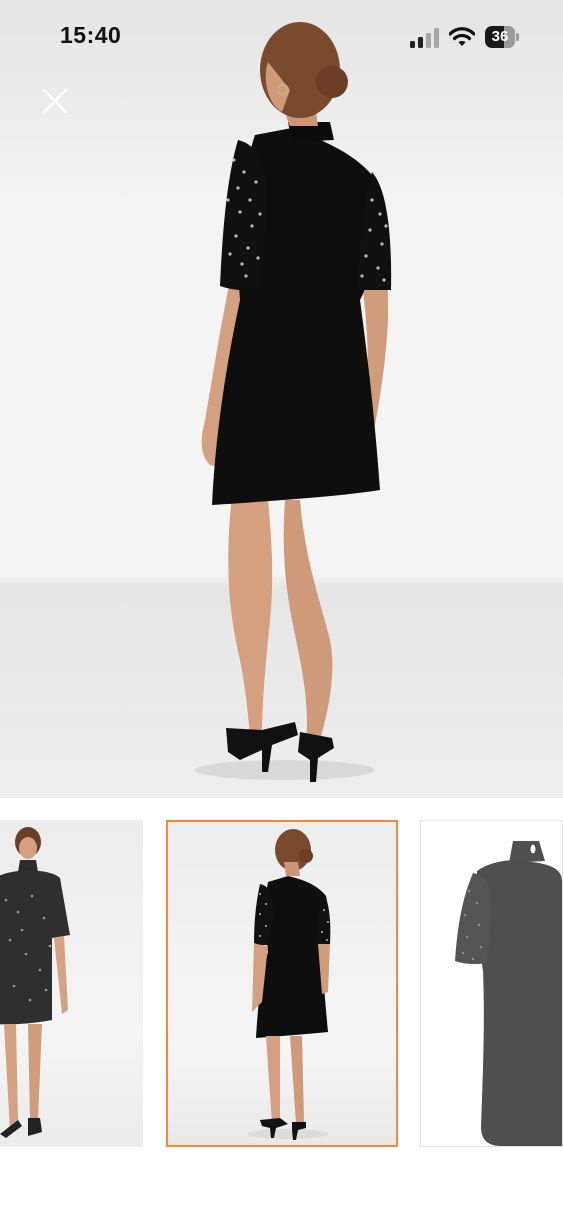  What do you see at coordinates (91, 35) in the screenshot?
I see `status-time: 15:40` at bounding box center [91, 35].